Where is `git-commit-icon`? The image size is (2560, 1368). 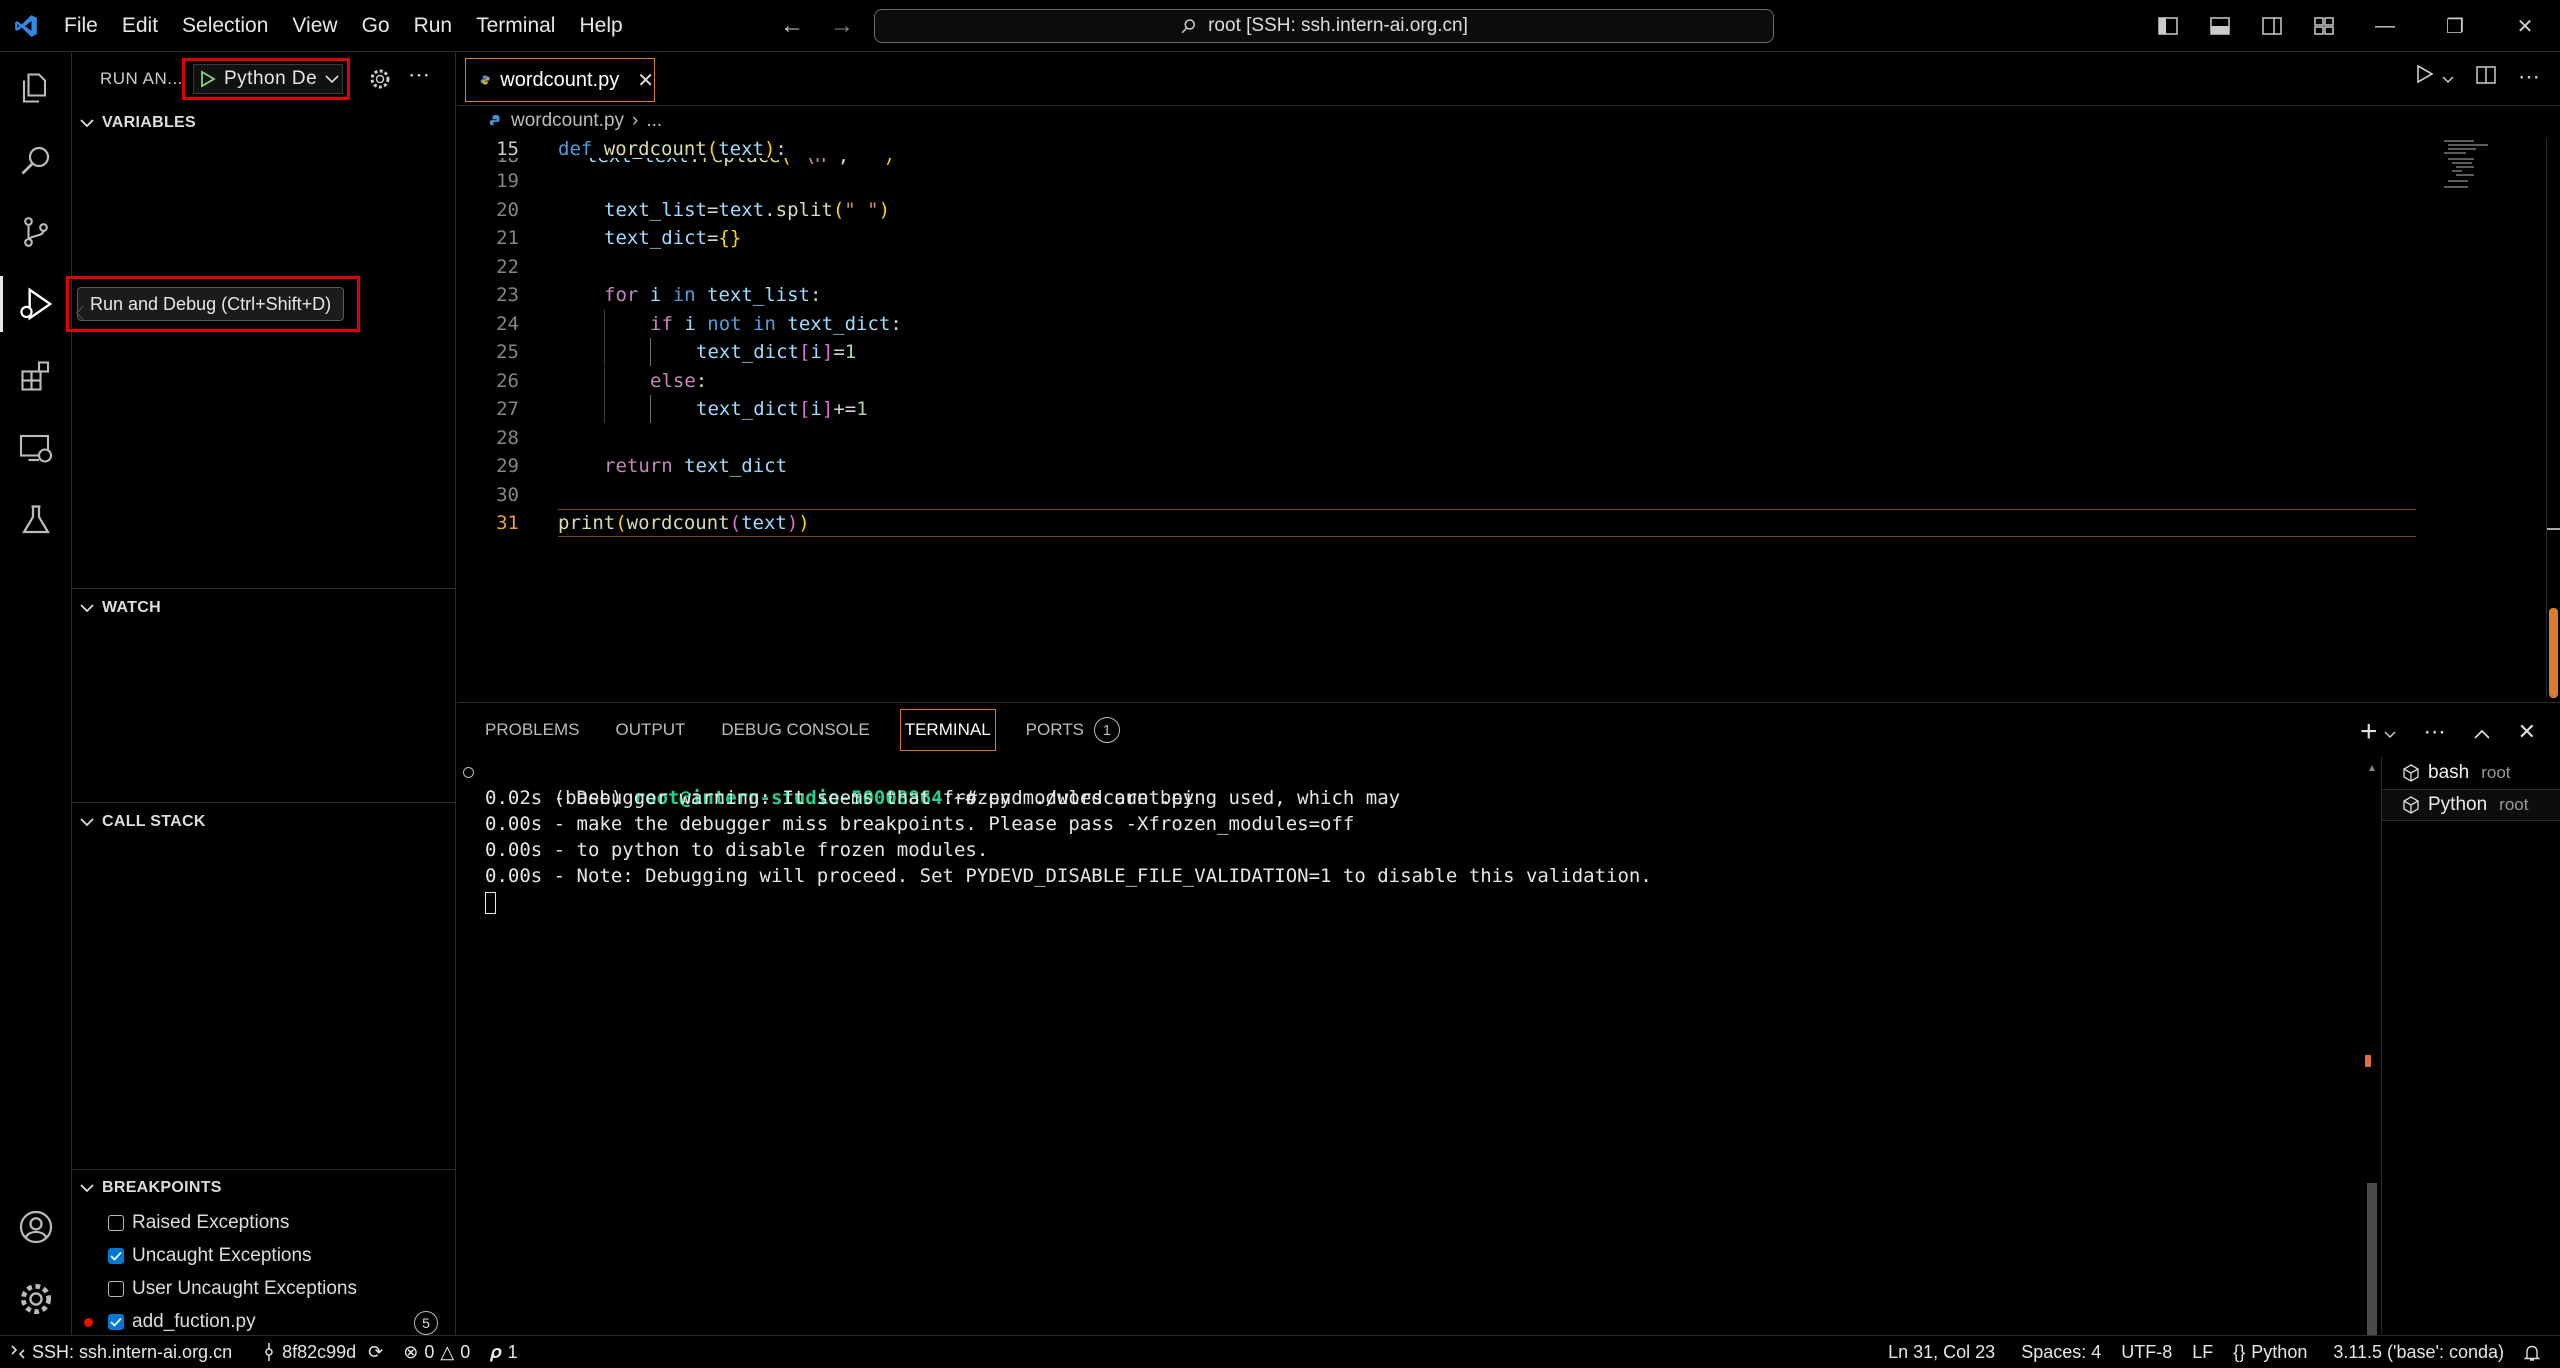
git-commit-icon is located at coordinates (269, 1352).